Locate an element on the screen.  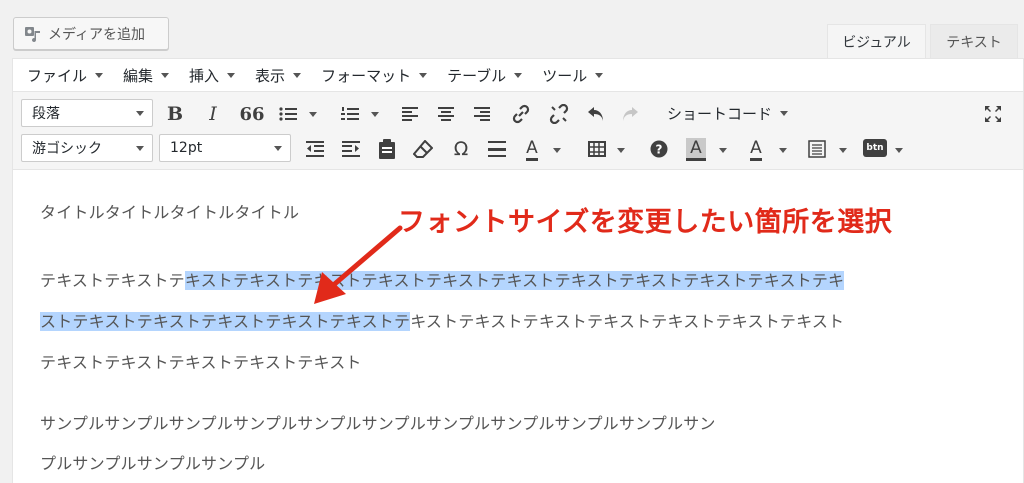
redo-button is located at coordinates (629, 114).